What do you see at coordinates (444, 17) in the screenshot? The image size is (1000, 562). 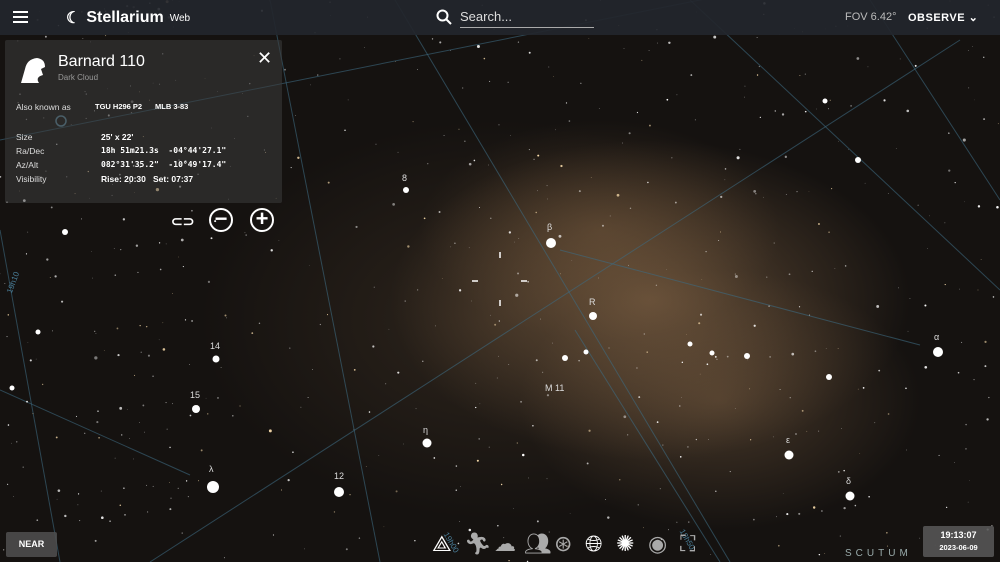 I see `search-icon` at bounding box center [444, 17].